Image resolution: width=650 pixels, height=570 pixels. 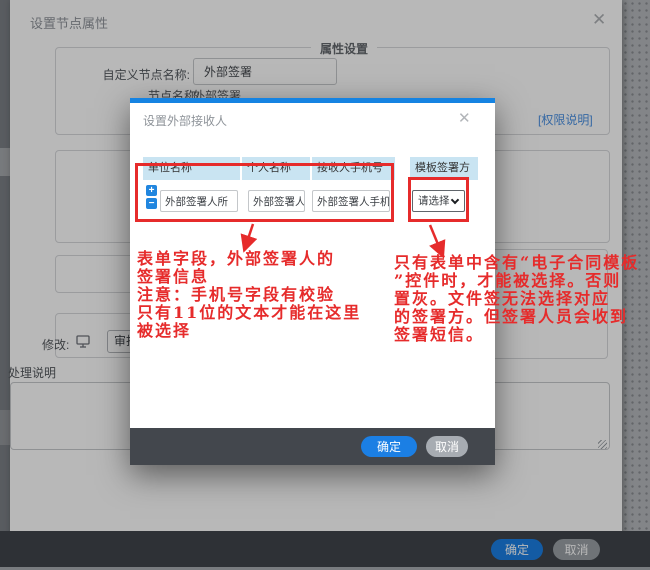 I want to click on remove-row-button: −, so click(x=151, y=203).